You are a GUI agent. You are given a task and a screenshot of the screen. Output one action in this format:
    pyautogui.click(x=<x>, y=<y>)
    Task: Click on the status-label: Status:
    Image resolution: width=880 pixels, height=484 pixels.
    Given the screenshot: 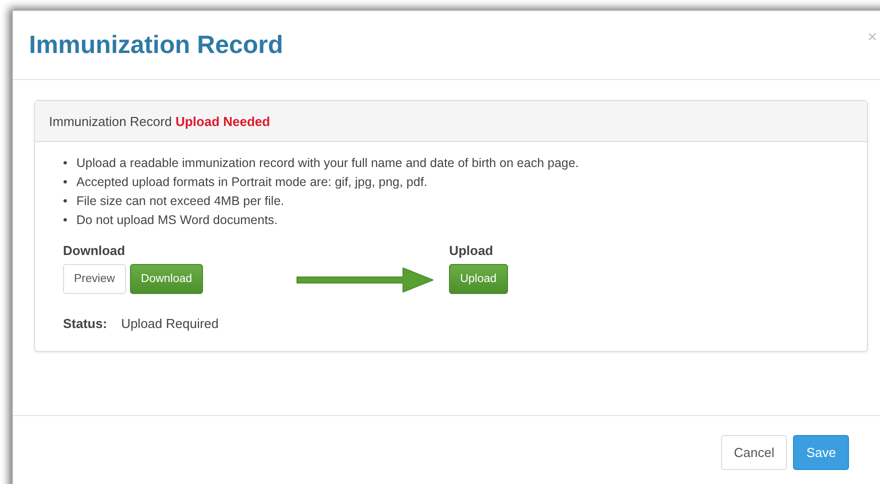 What is the action you would take?
    pyautogui.click(x=85, y=323)
    